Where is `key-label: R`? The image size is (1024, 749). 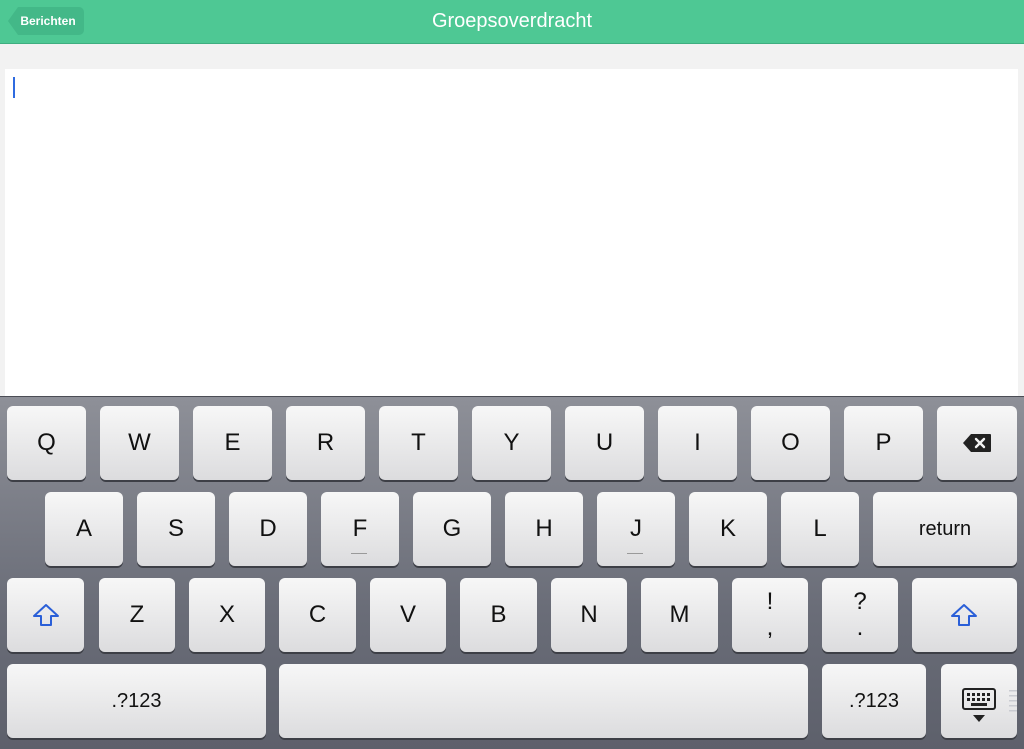 key-label: R is located at coordinates (325, 442).